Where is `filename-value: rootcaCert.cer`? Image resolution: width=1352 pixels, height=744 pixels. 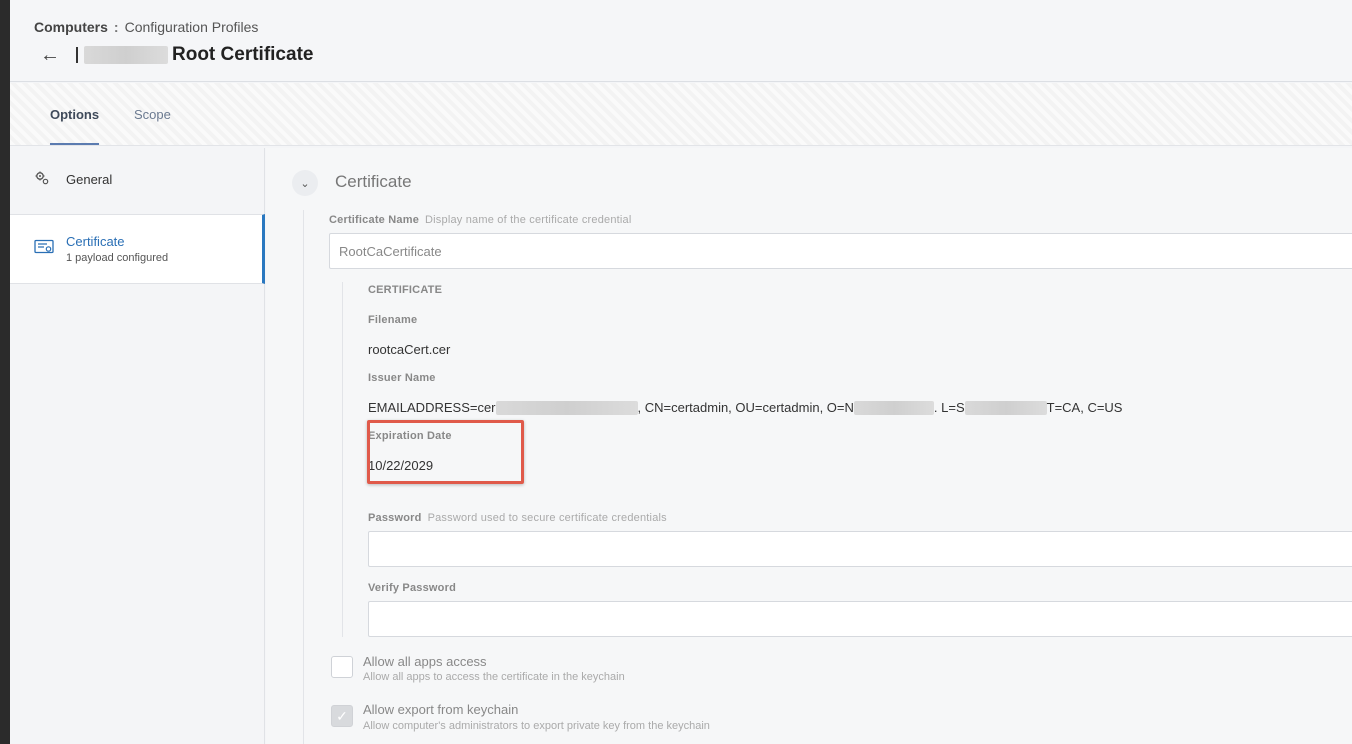
filename-value: rootcaCert.cer is located at coordinates (409, 349).